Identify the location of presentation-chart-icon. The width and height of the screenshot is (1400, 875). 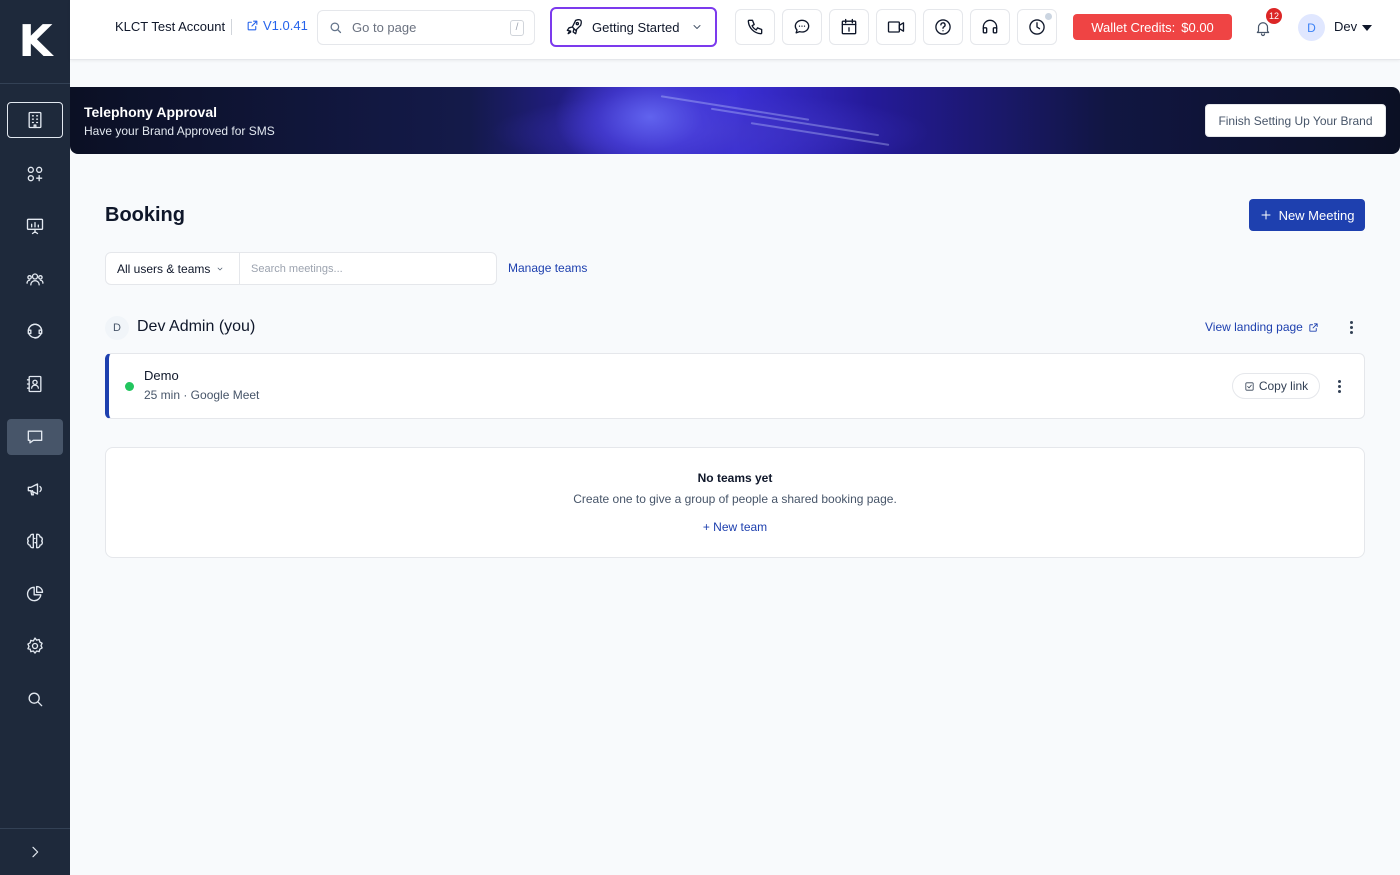
(35, 226).